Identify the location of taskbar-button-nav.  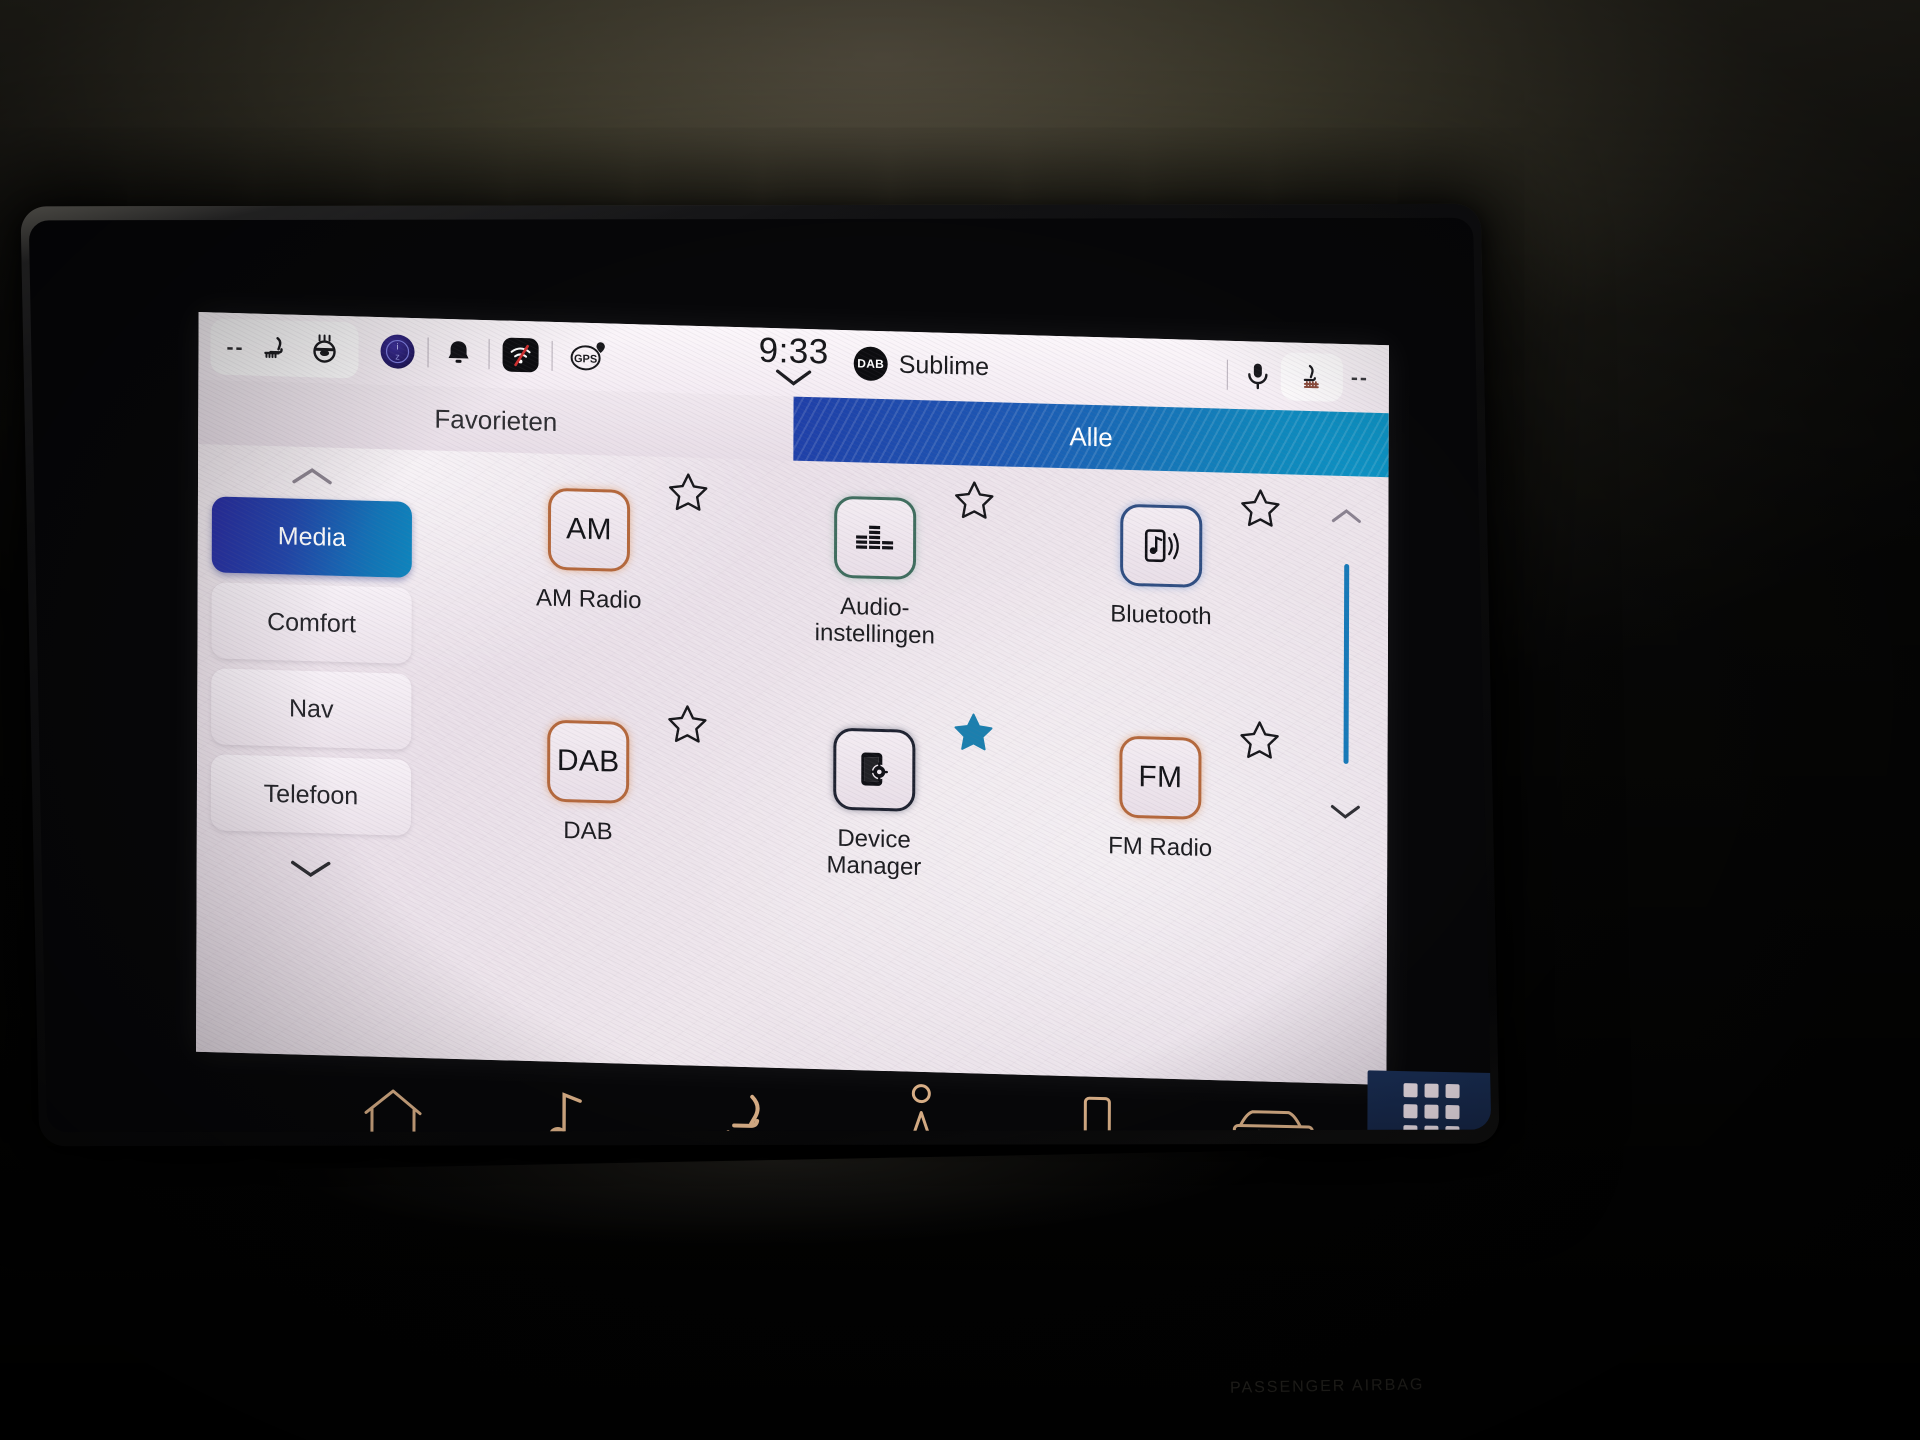
(921, 1105).